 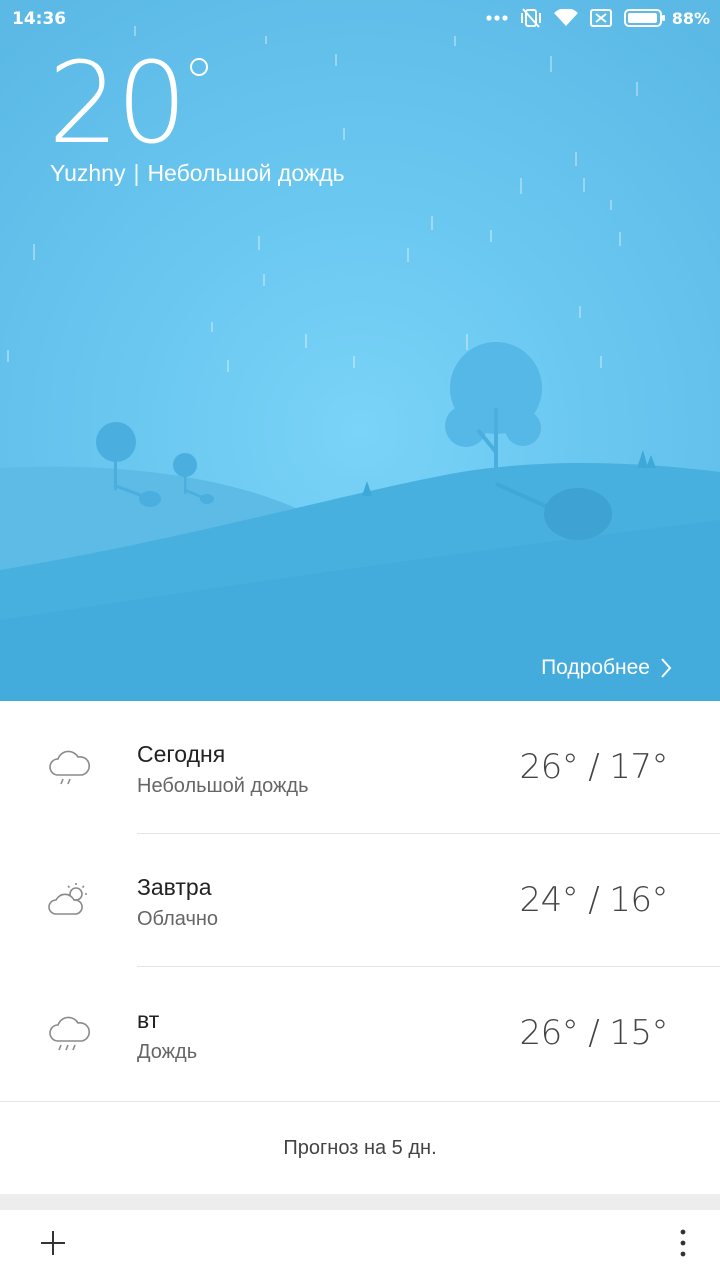 I want to click on rain-icon, so click(x=70, y=1033).